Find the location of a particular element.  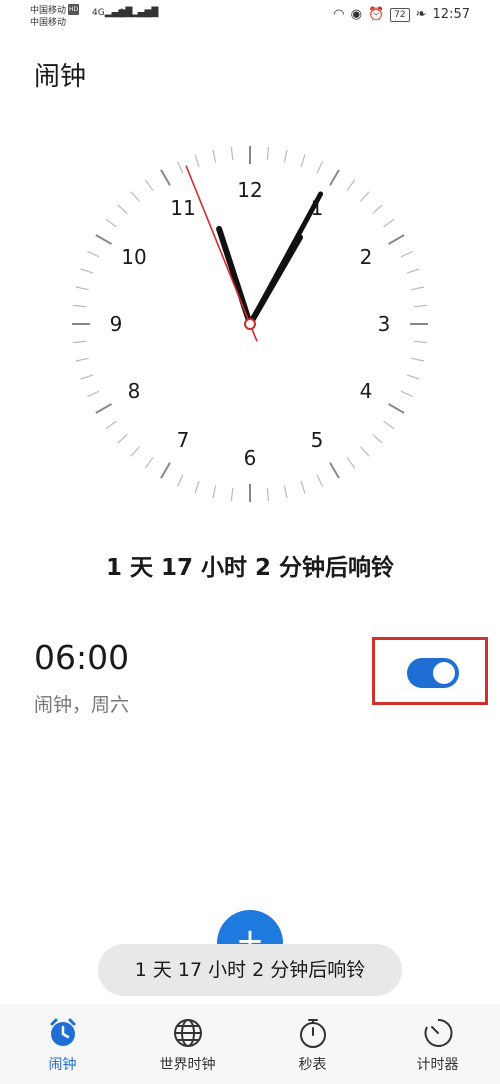

leaf-icon: ❧ is located at coordinates (421, 14).